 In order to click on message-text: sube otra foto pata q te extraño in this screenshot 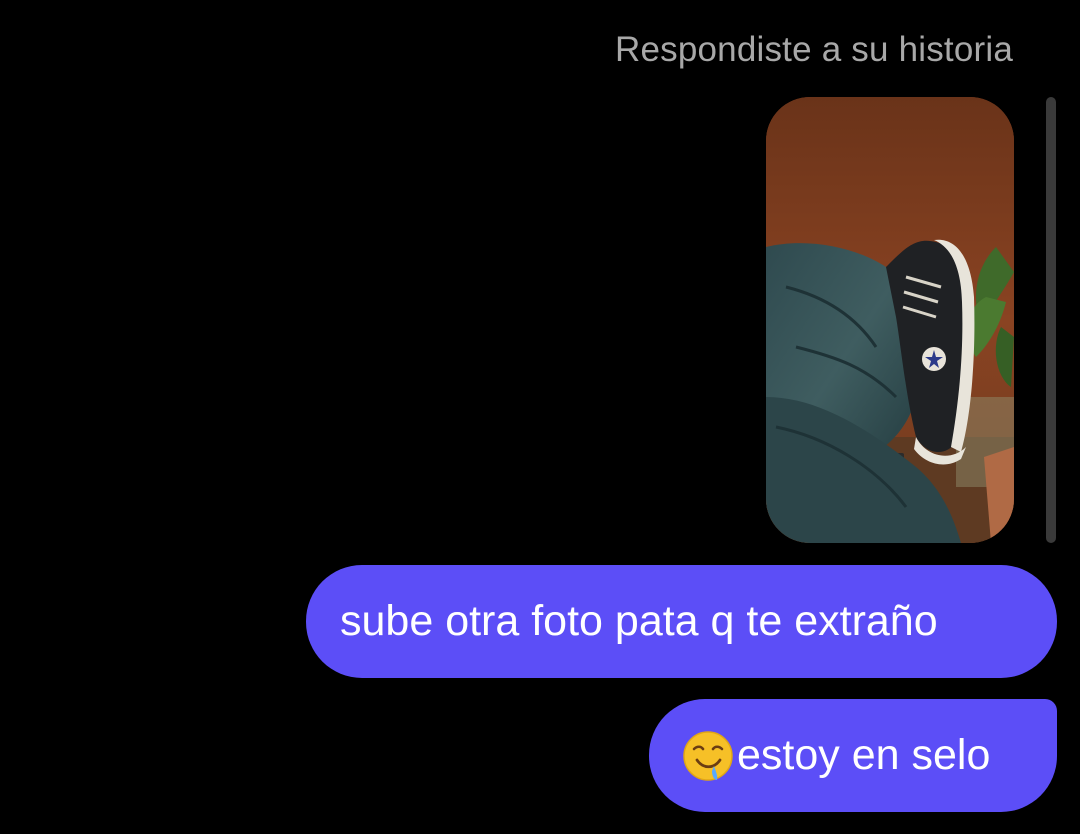, I will do `click(639, 621)`.